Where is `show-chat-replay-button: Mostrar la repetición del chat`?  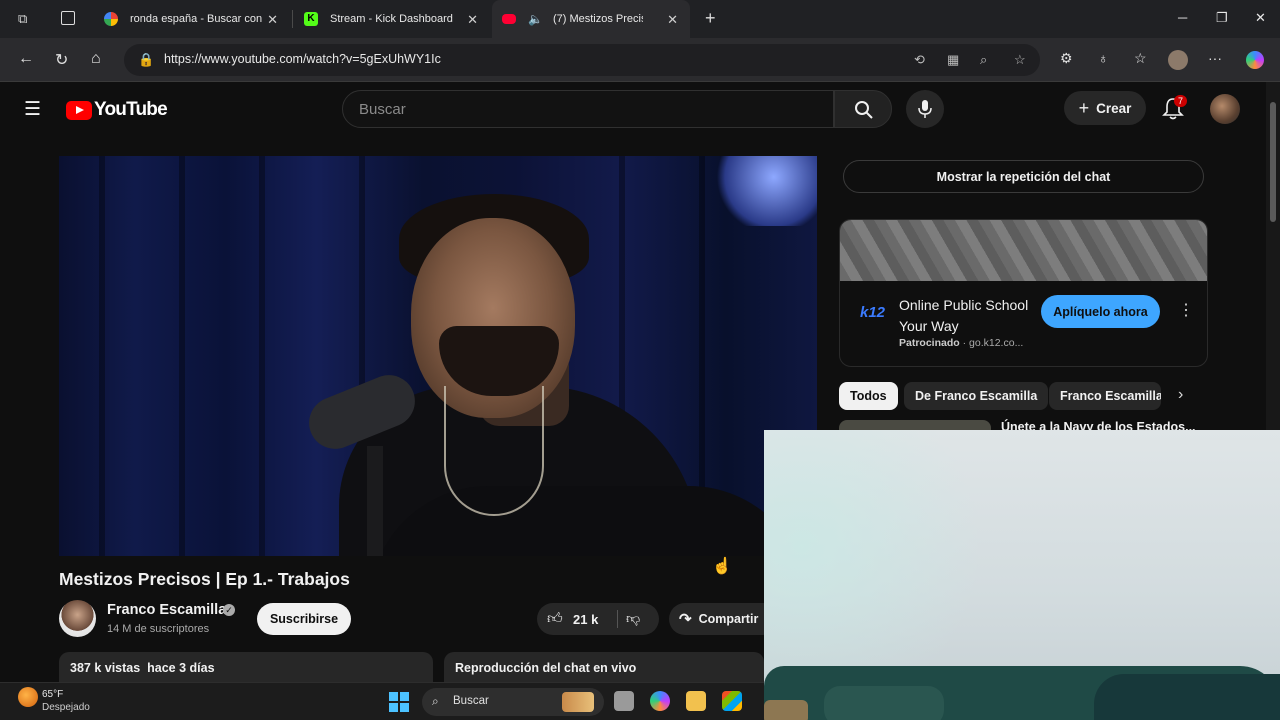
show-chat-replay-button: Mostrar la repetición del chat is located at coordinates (1023, 176).